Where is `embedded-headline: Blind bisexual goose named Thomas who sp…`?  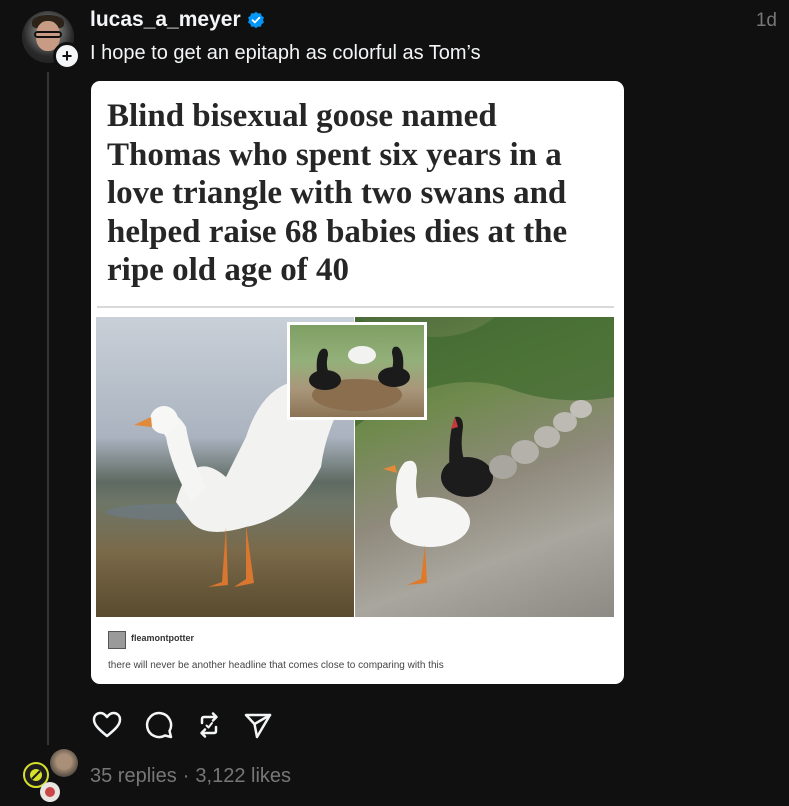 embedded-headline: Blind bisexual goose named Thomas who sp… is located at coordinates (337, 193).